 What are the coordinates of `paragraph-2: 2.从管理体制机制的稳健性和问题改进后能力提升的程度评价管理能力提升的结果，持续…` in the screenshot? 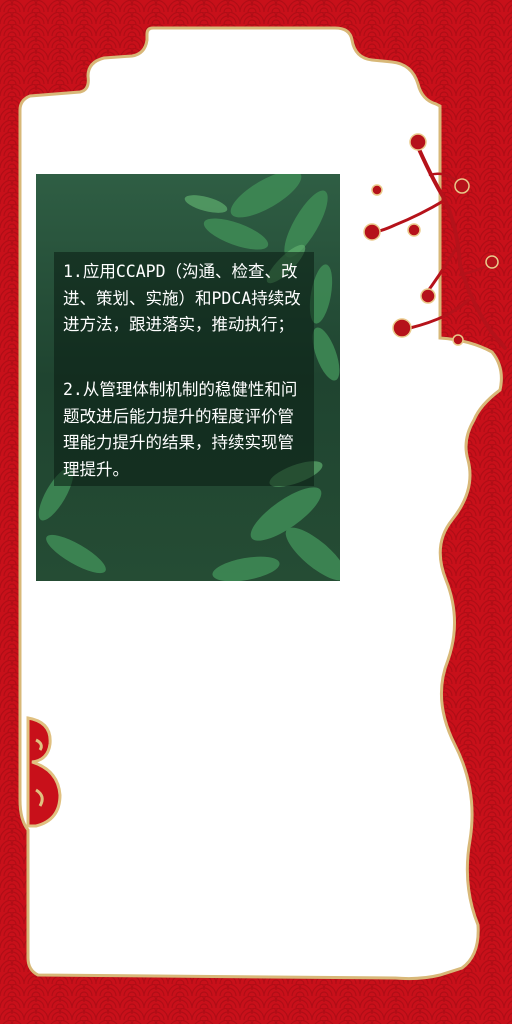 It's located at (180, 429).